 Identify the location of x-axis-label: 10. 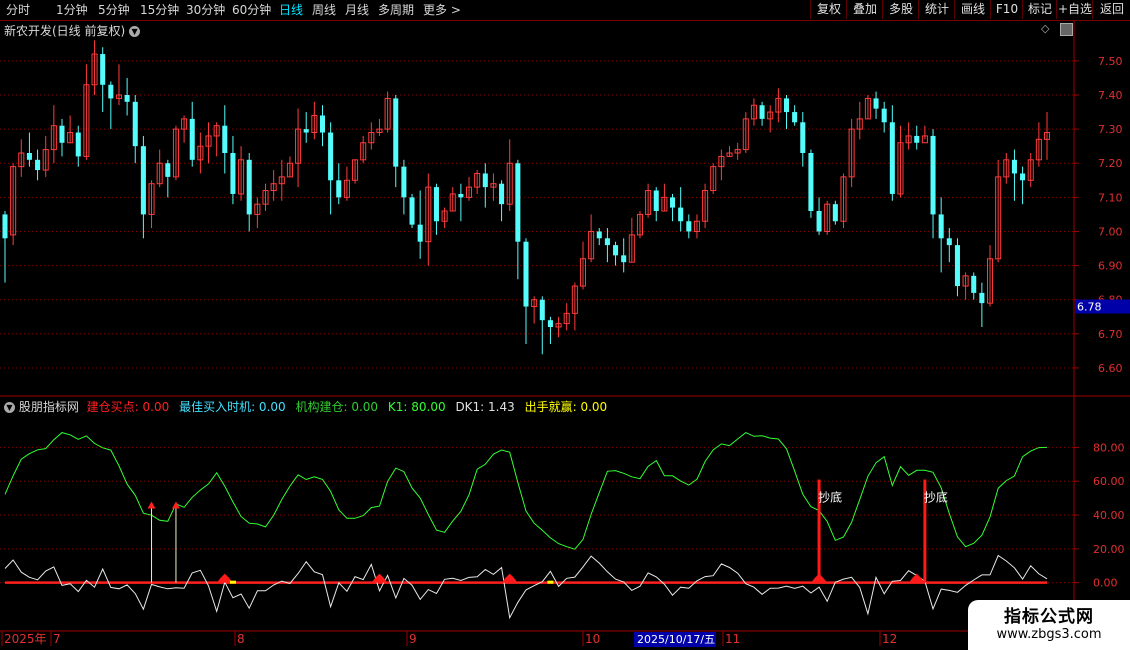
(592, 639).